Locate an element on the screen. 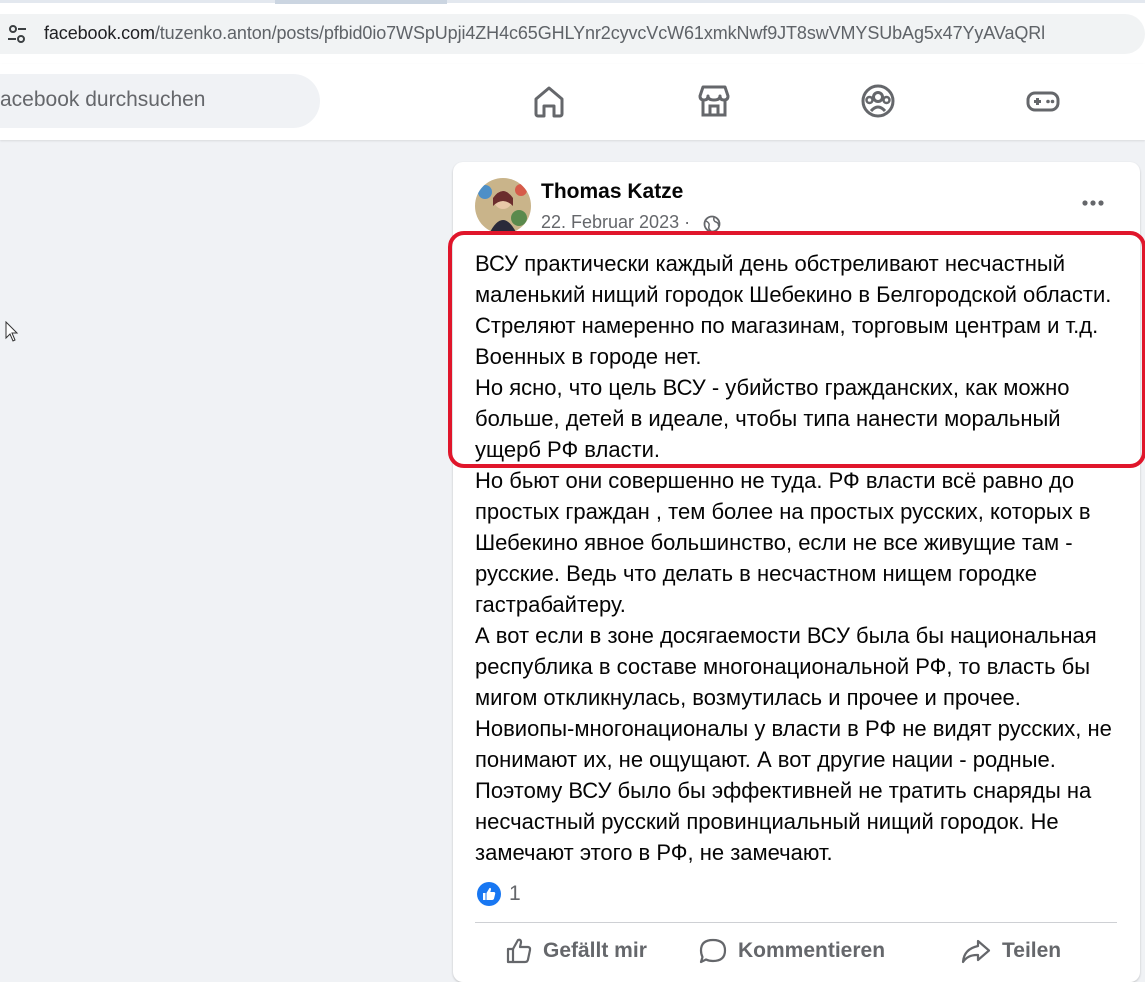  url-host: facebook.com is located at coordinates (99, 33).